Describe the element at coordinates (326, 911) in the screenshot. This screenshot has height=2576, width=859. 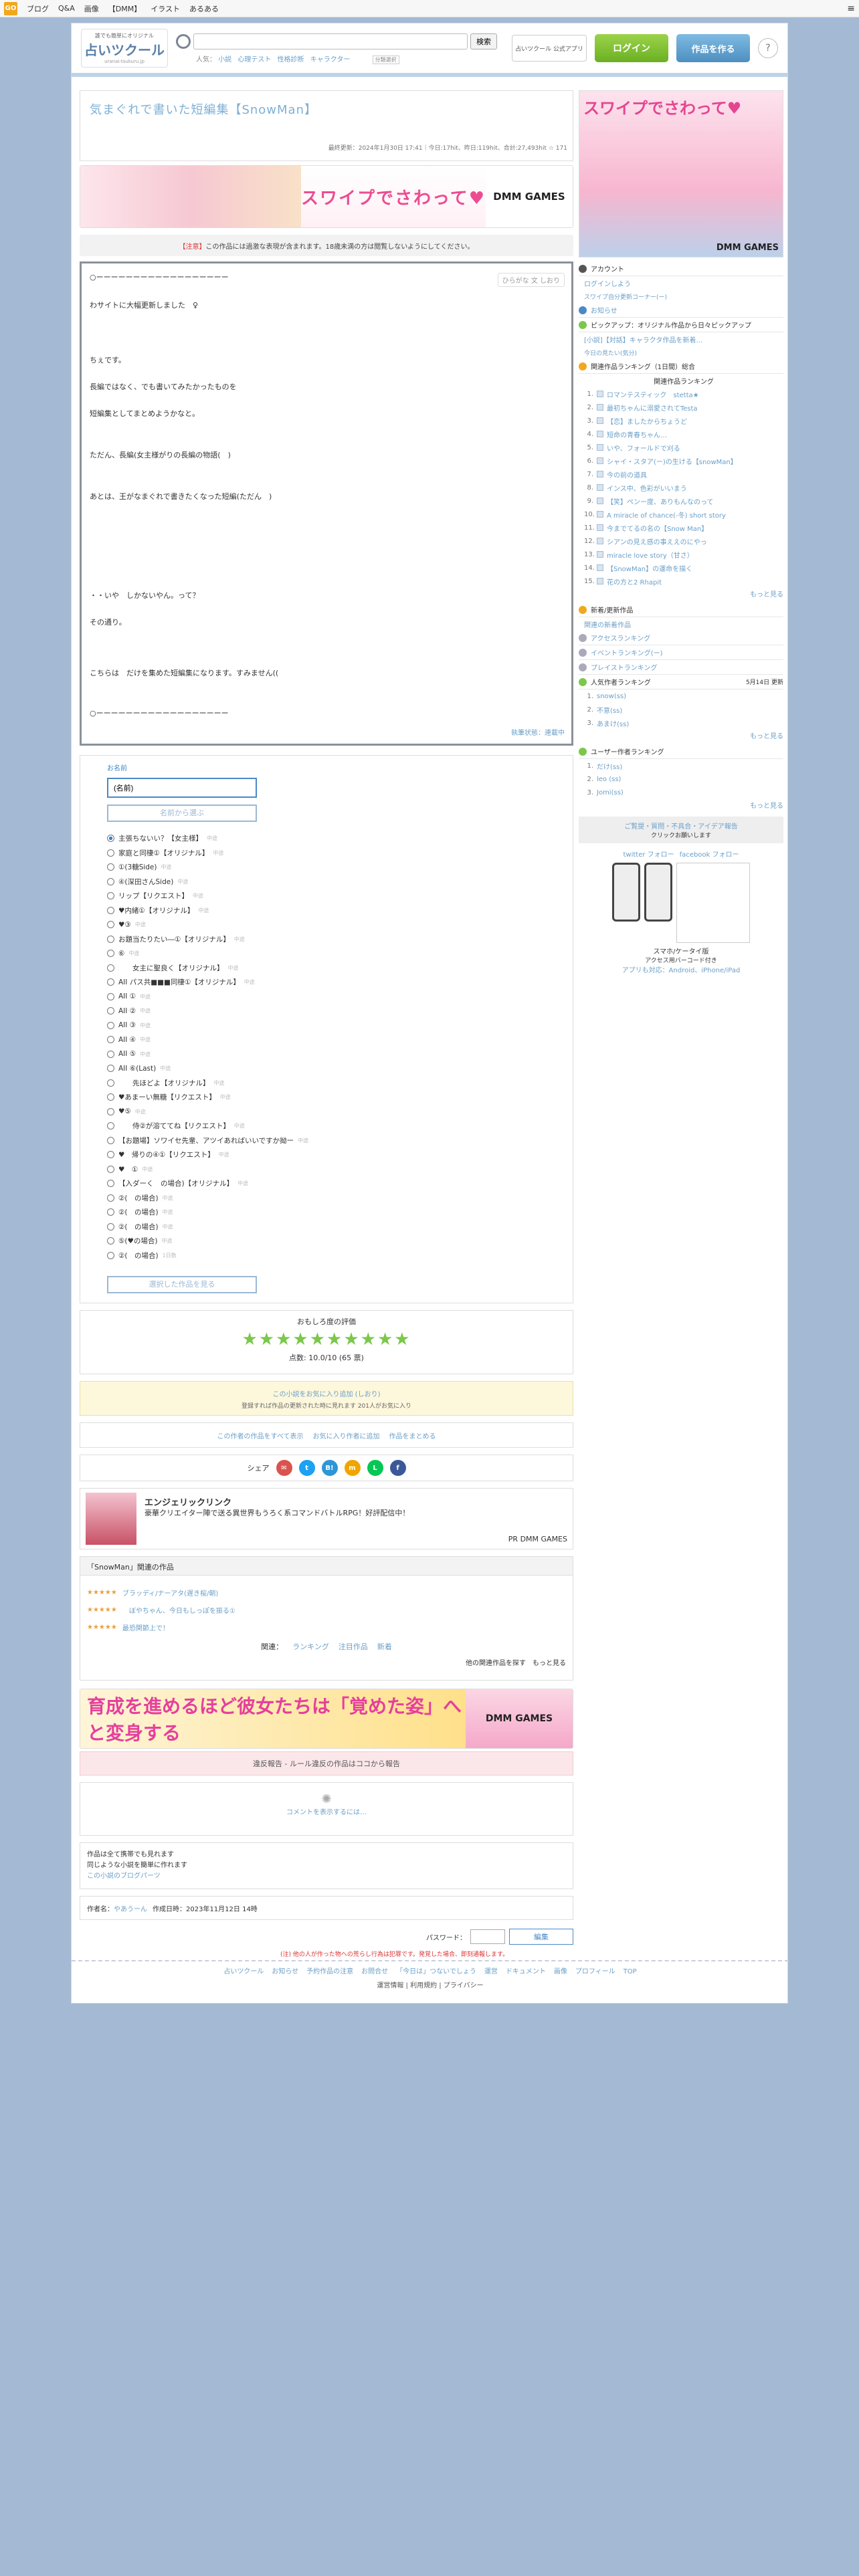
I see `chapter-option: ♥内緒①【オリジナル】 中途` at that location.